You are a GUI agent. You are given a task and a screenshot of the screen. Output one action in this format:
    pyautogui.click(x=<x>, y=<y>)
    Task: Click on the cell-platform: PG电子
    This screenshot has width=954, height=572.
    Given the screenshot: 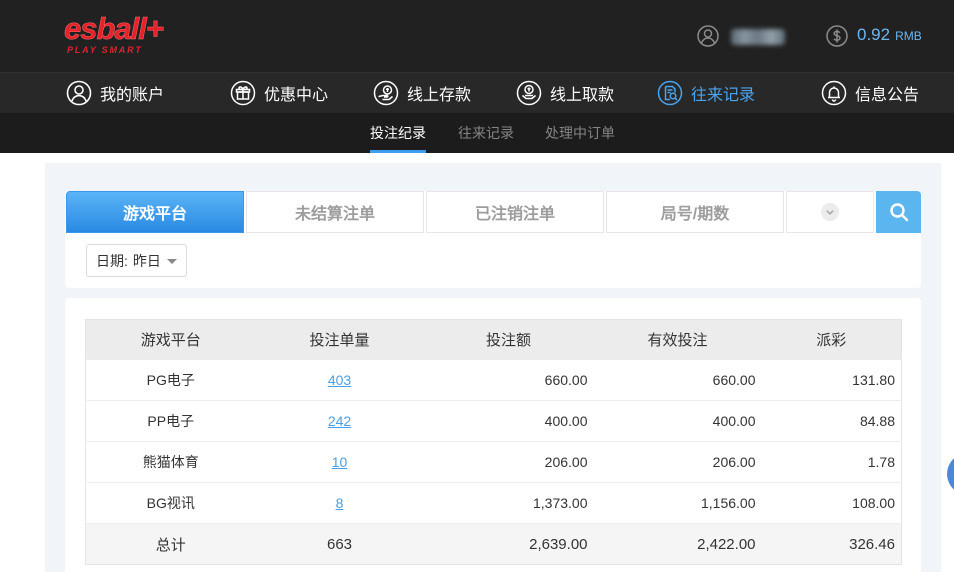 What is the action you would take?
    pyautogui.click(x=170, y=380)
    